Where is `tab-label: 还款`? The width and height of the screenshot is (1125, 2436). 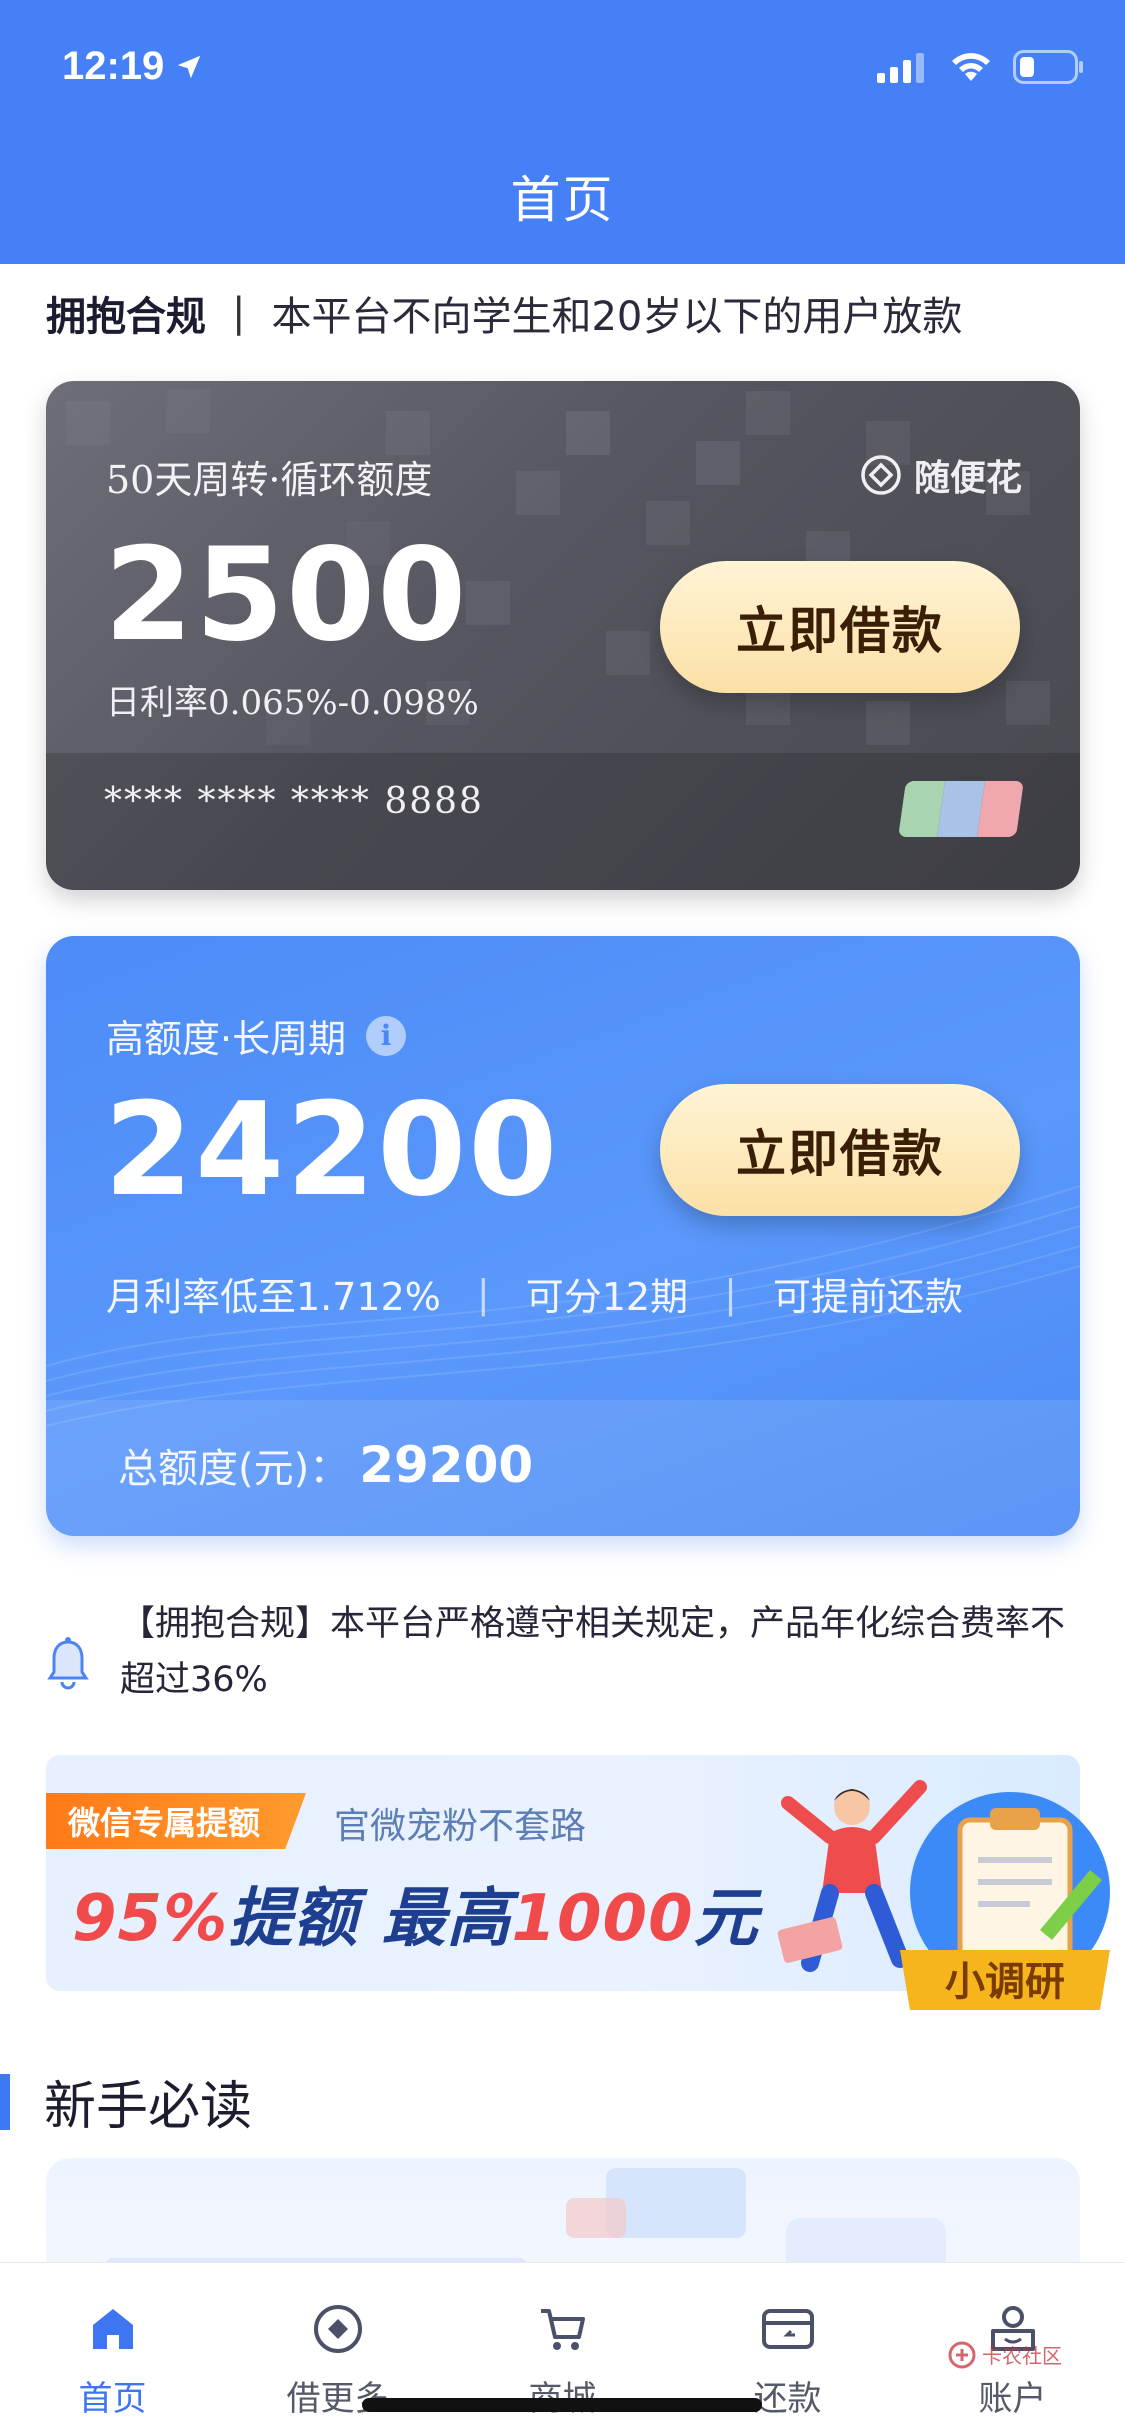
tab-label: 还款 is located at coordinates (787, 2399).